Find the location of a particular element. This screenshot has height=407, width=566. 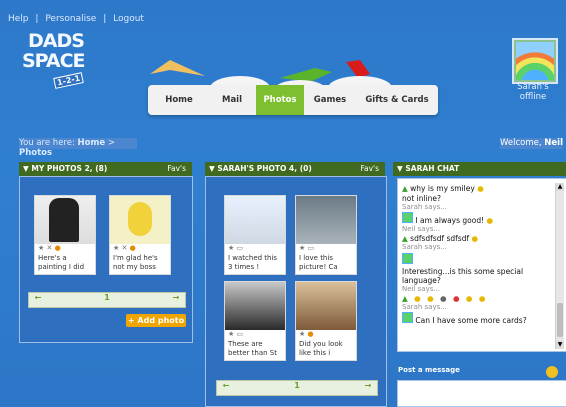

panel-title: MY PHOTOS 2, (8) is located at coordinates (69, 168).